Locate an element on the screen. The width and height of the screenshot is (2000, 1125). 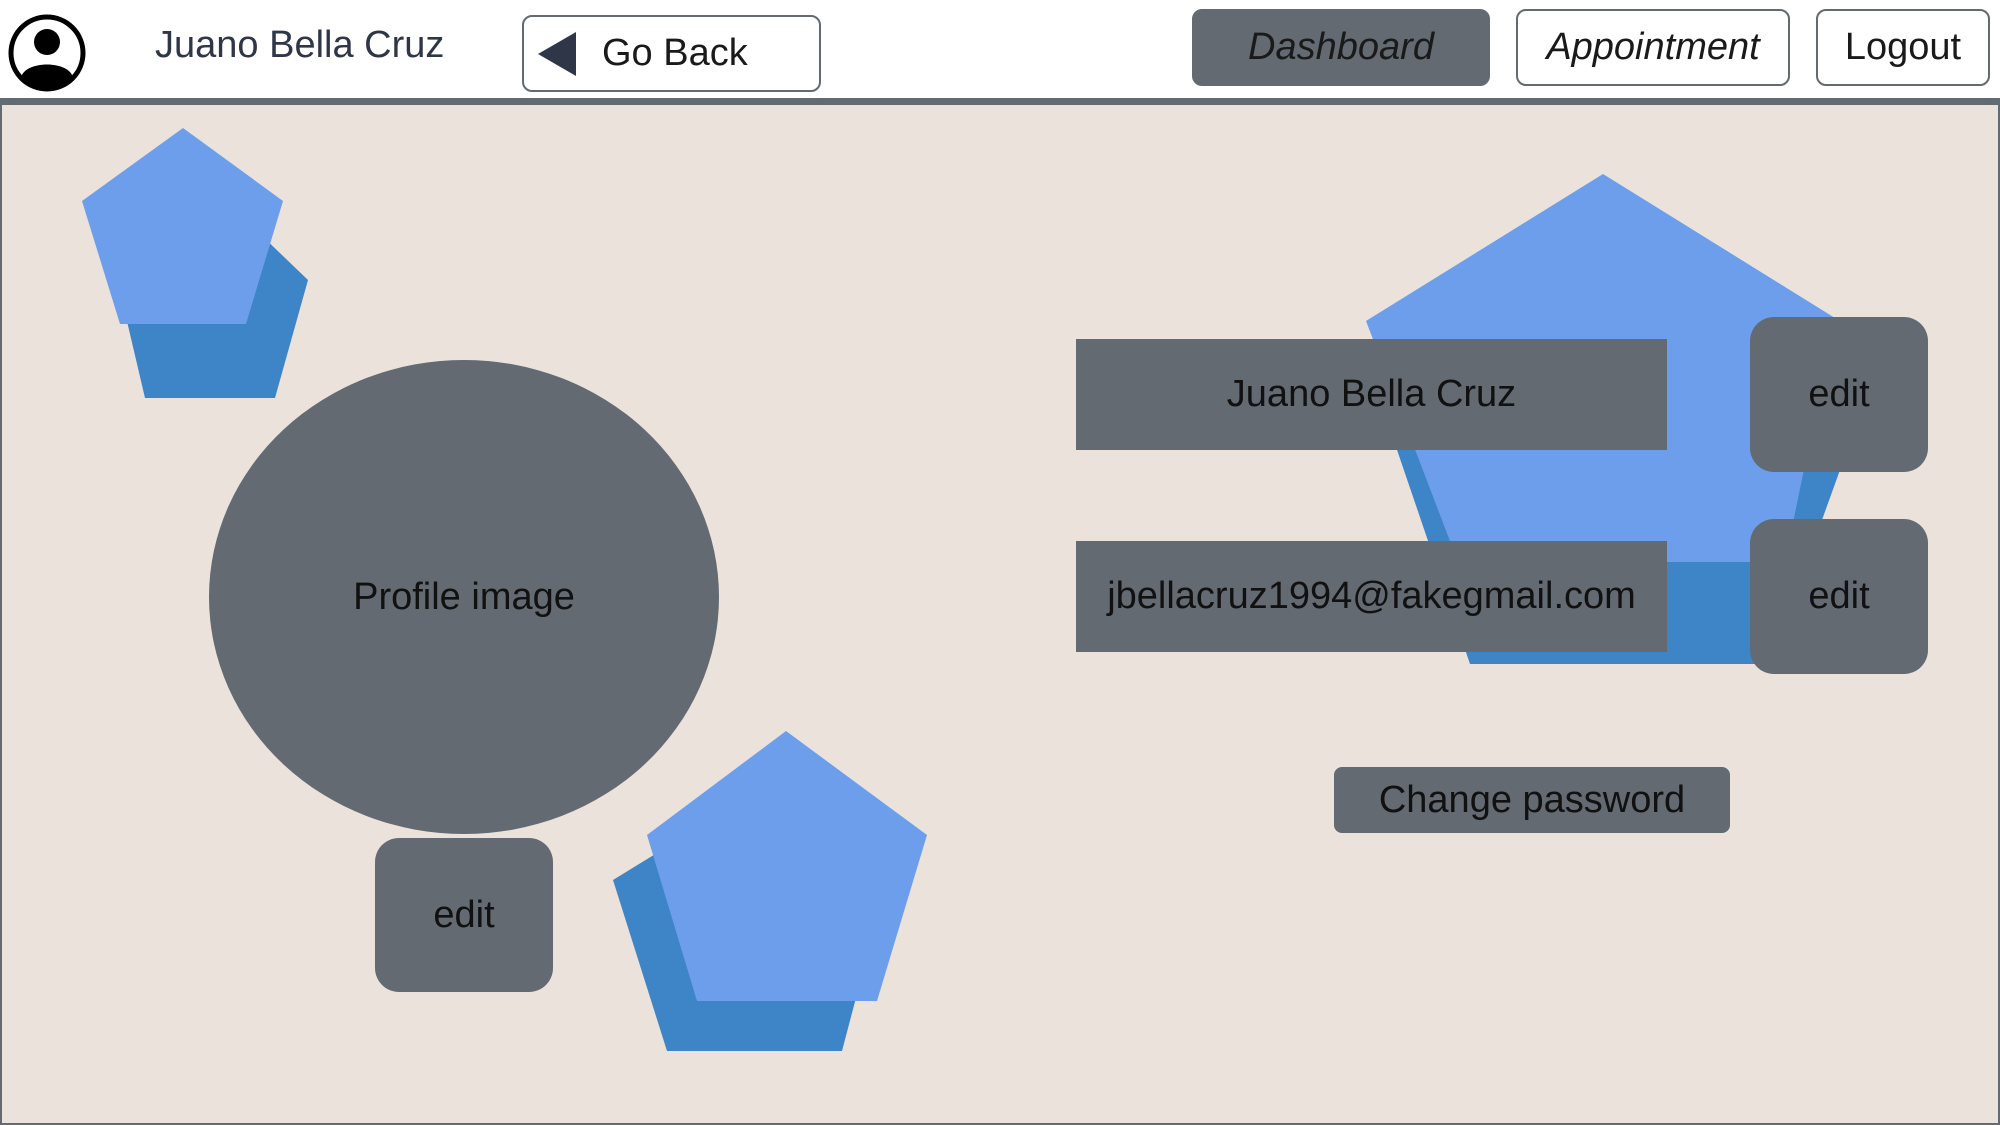
change-password-button: Change password is located at coordinates (1532, 800).